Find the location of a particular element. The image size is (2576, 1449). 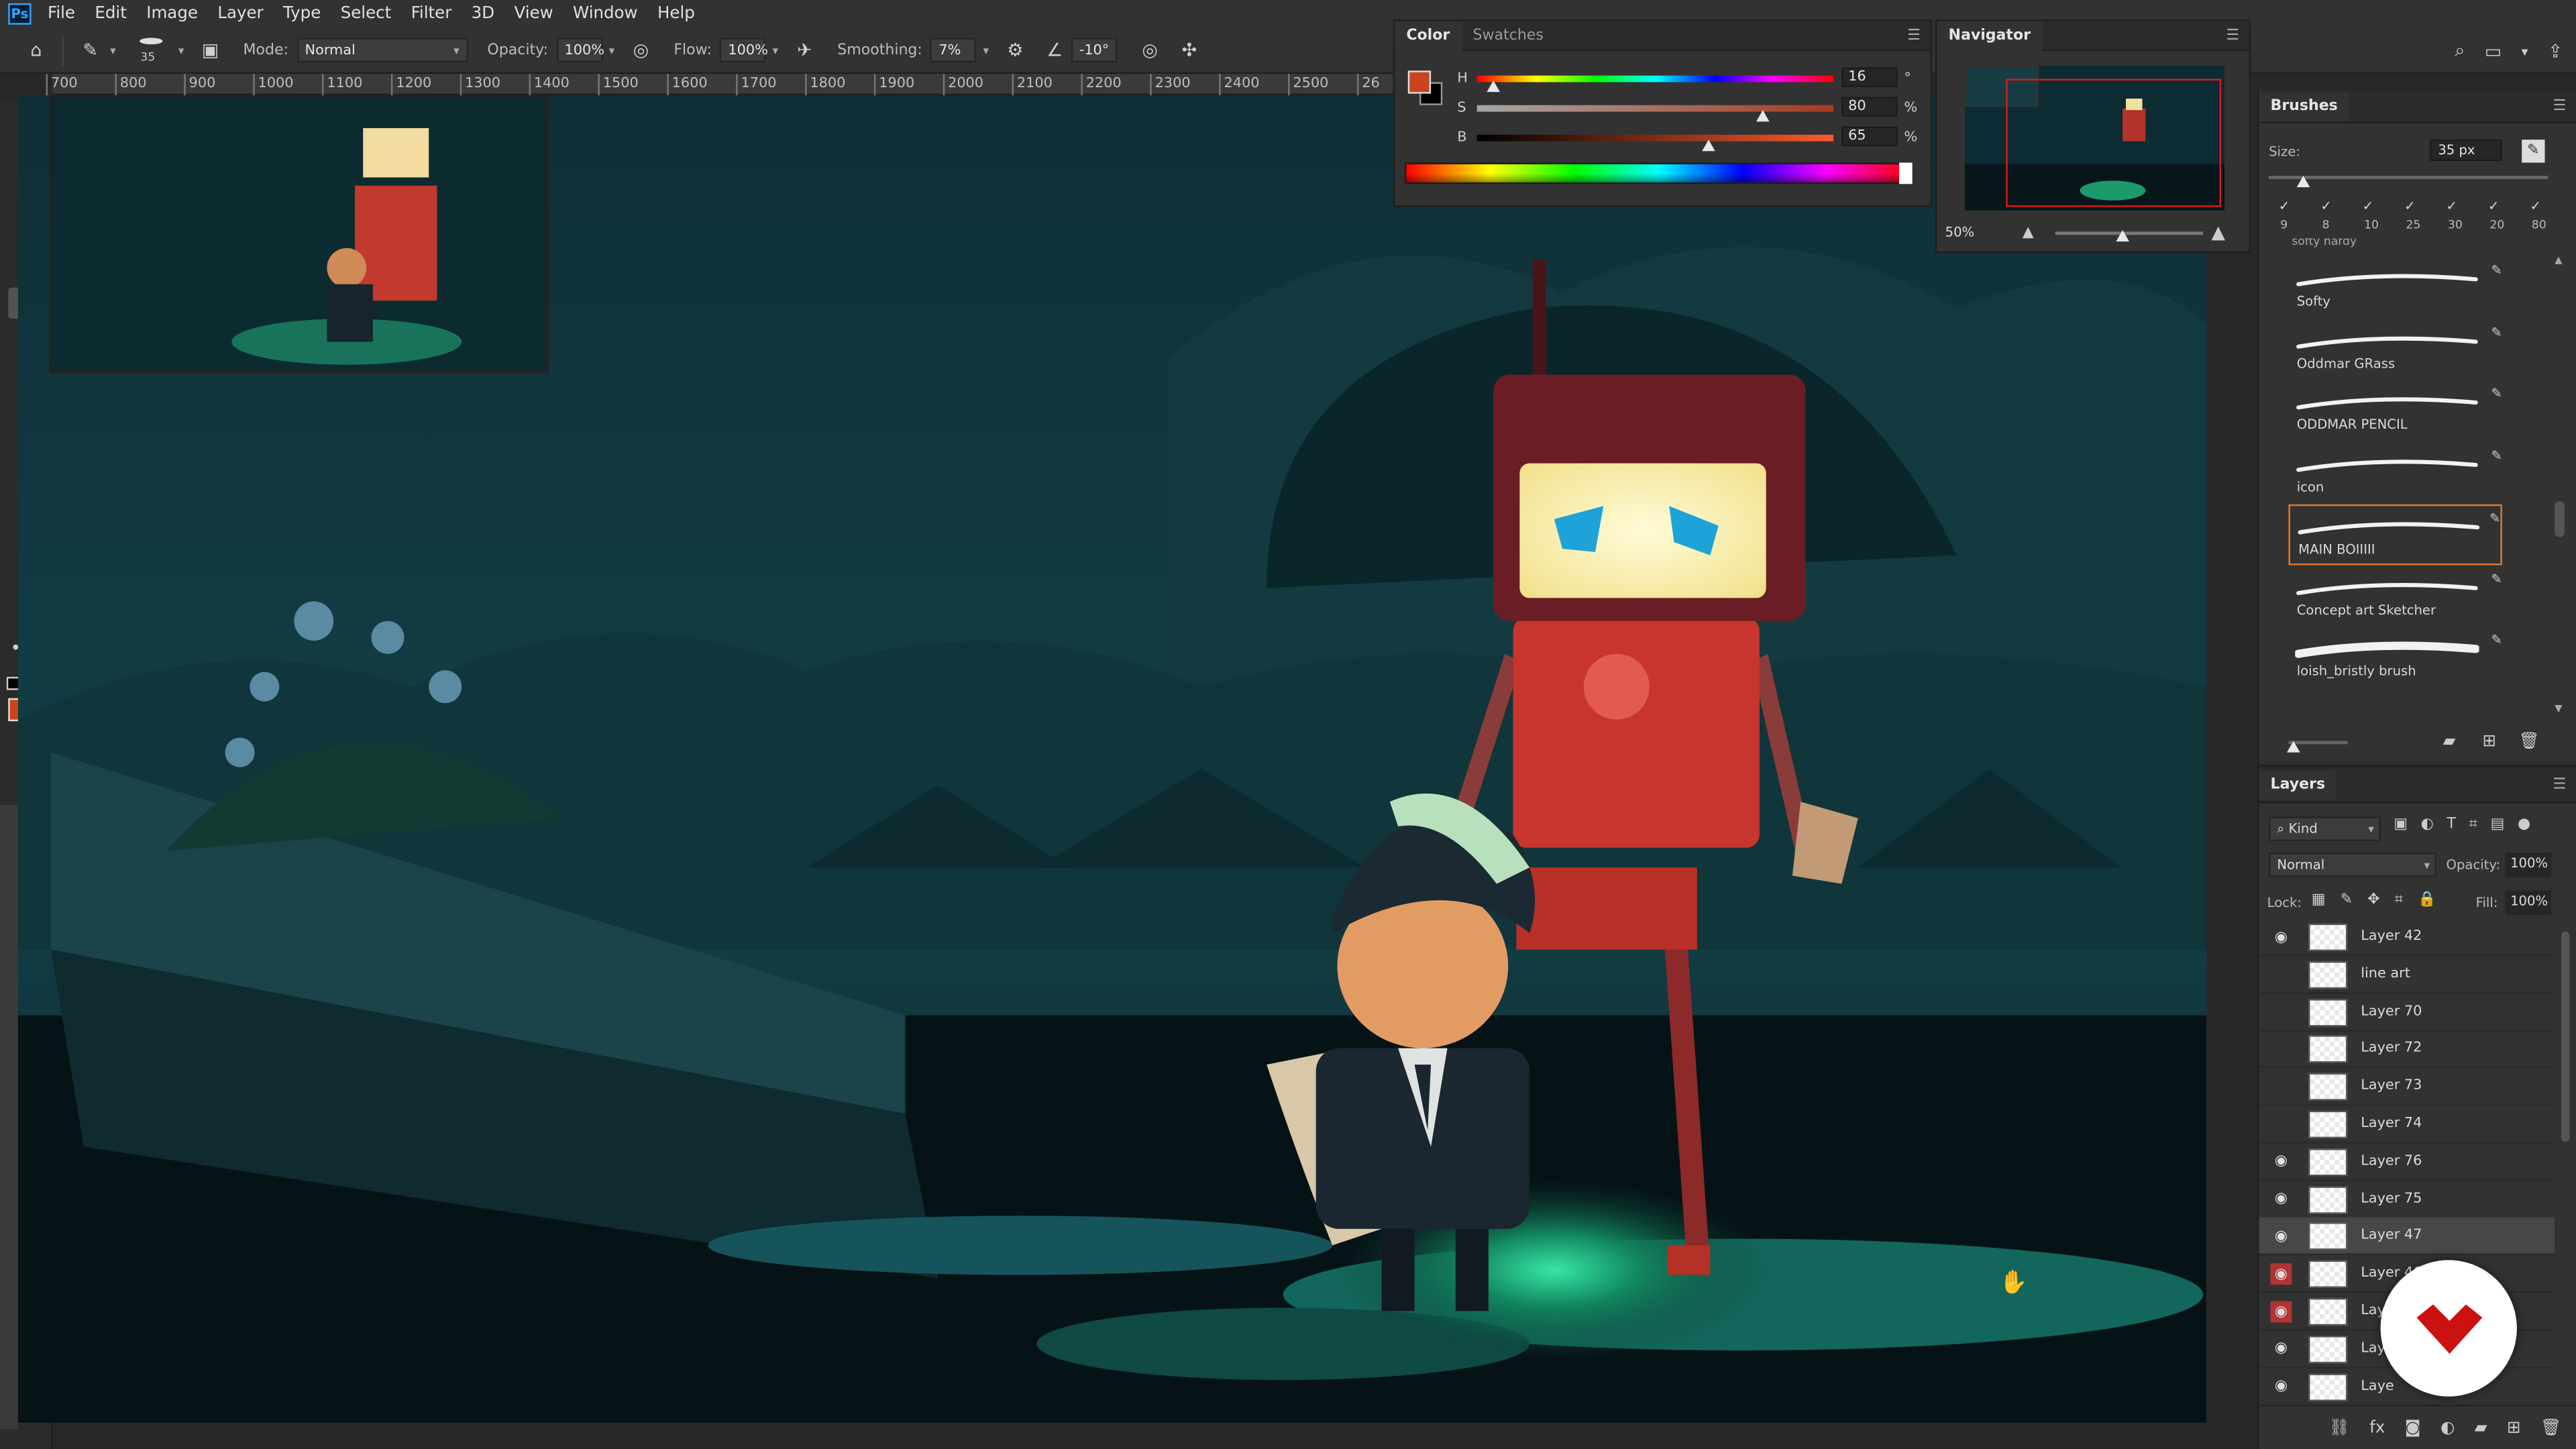

brightness-slider-thumb is located at coordinates (1708, 146).